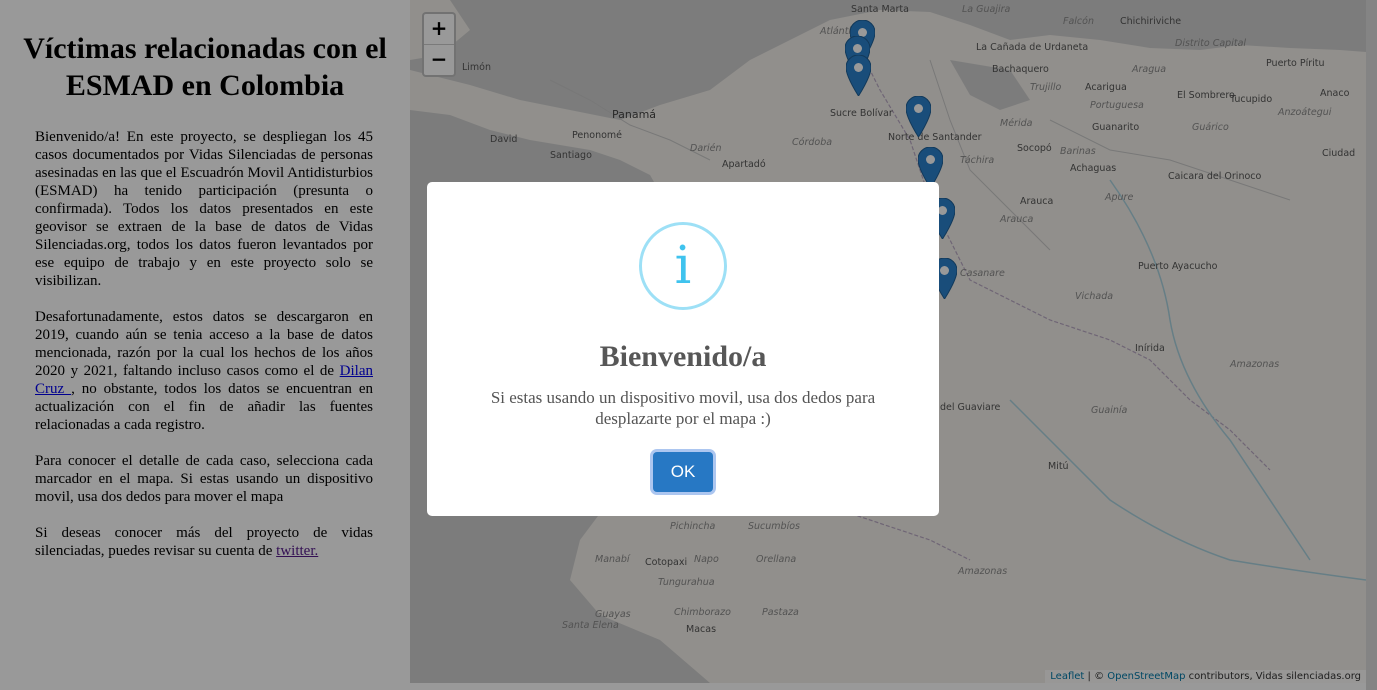 Image resolution: width=1377 pixels, height=690 pixels. Describe the element at coordinates (683, 472) in the screenshot. I see `ok-button: OK` at that location.